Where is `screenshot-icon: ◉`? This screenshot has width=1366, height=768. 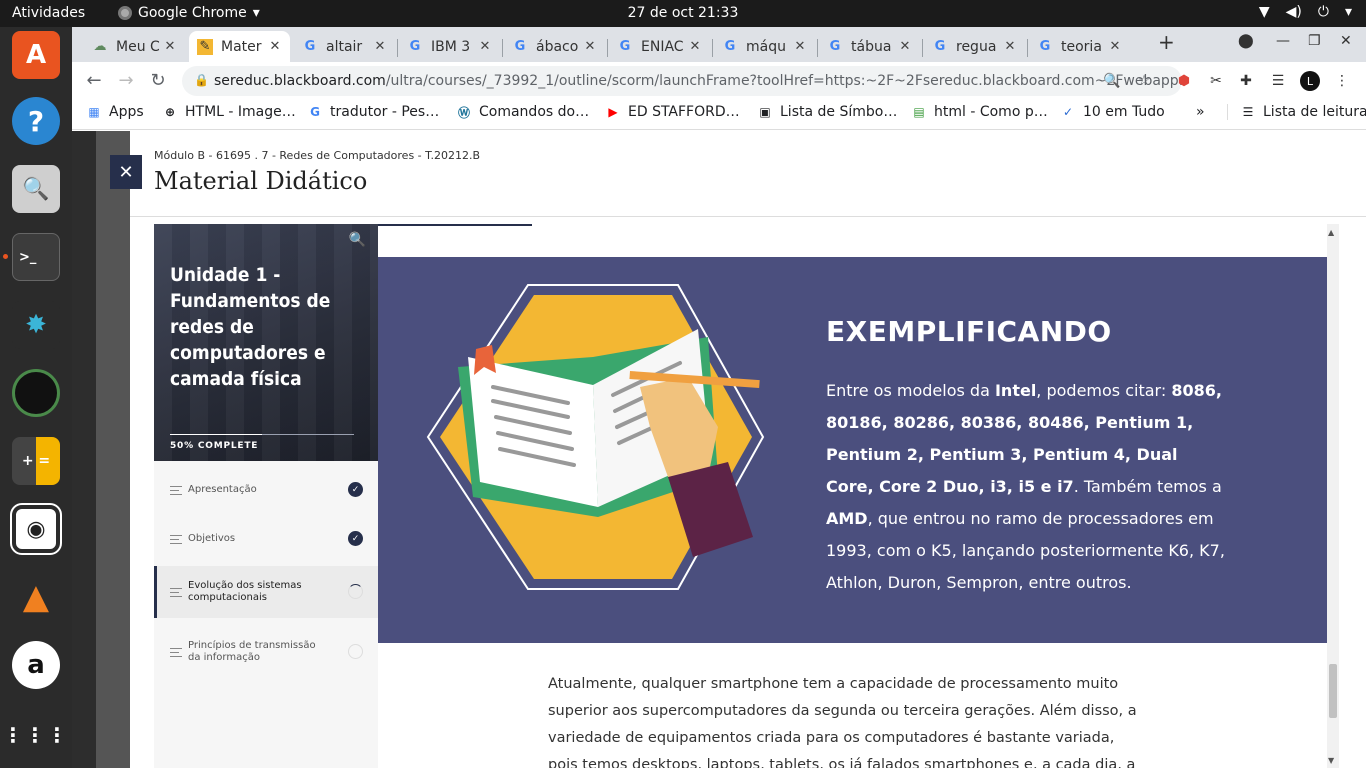
screenshot-icon: ◉ is located at coordinates (36, 529).